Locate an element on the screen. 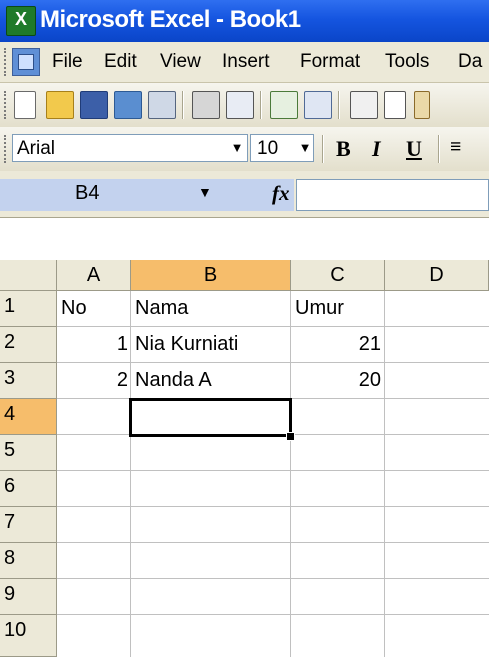 This screenshot has width=489, height=657. select-all-corner is located at coordinates (28, 275).